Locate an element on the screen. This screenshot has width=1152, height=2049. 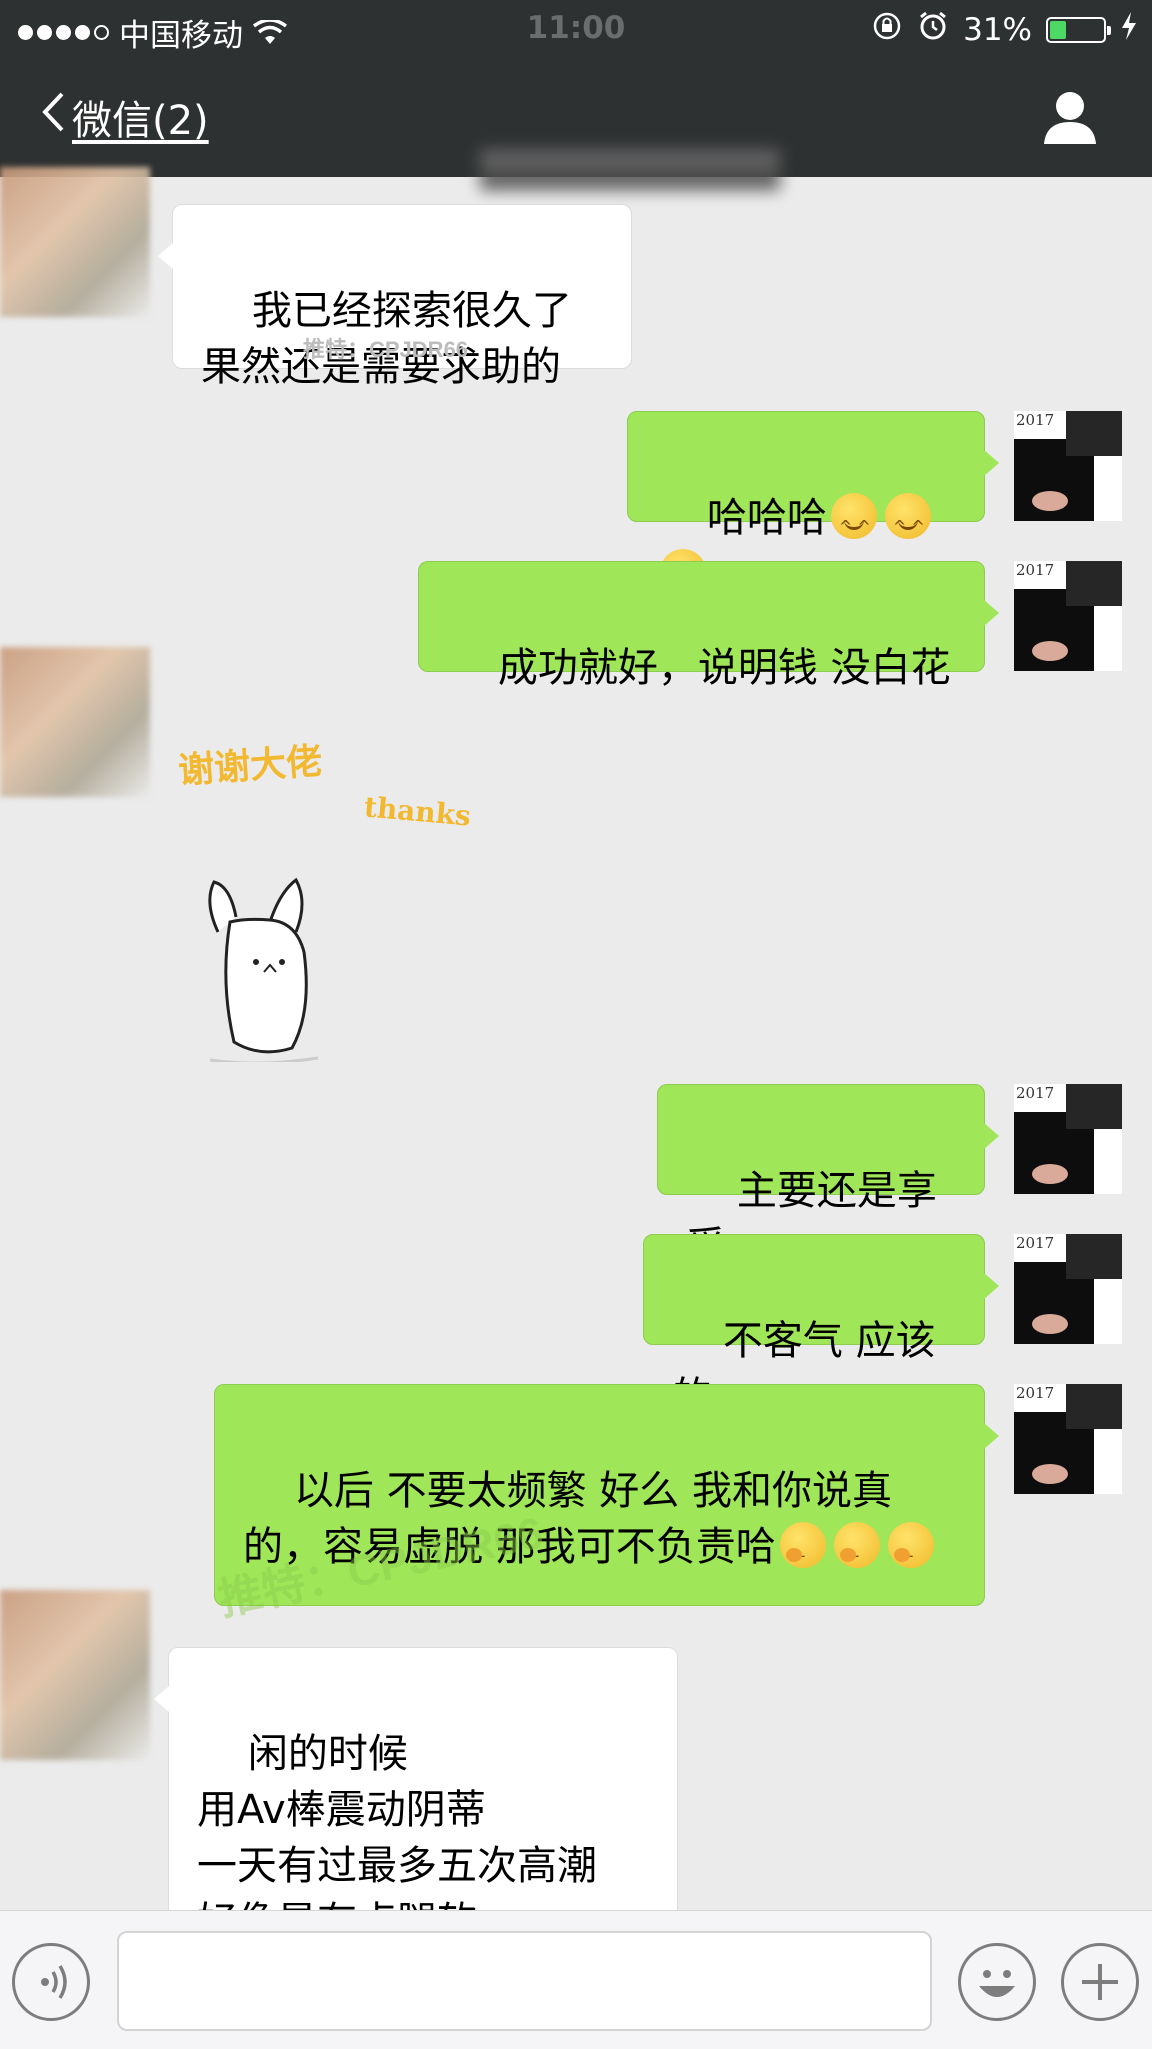
watermark: 推特：CPJDR66 is located at coordinates (386, 349).